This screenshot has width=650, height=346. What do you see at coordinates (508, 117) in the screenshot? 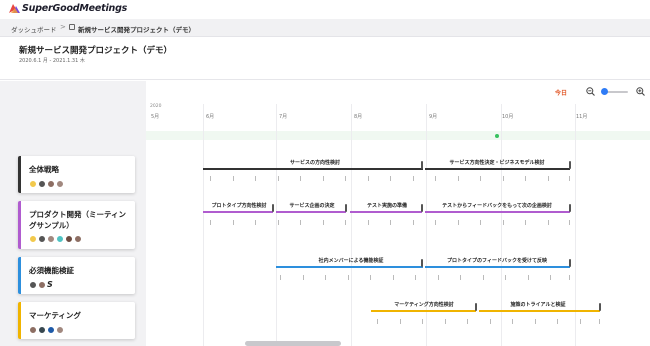
I see `month-label: 10月` at bounding box center [508, 117].